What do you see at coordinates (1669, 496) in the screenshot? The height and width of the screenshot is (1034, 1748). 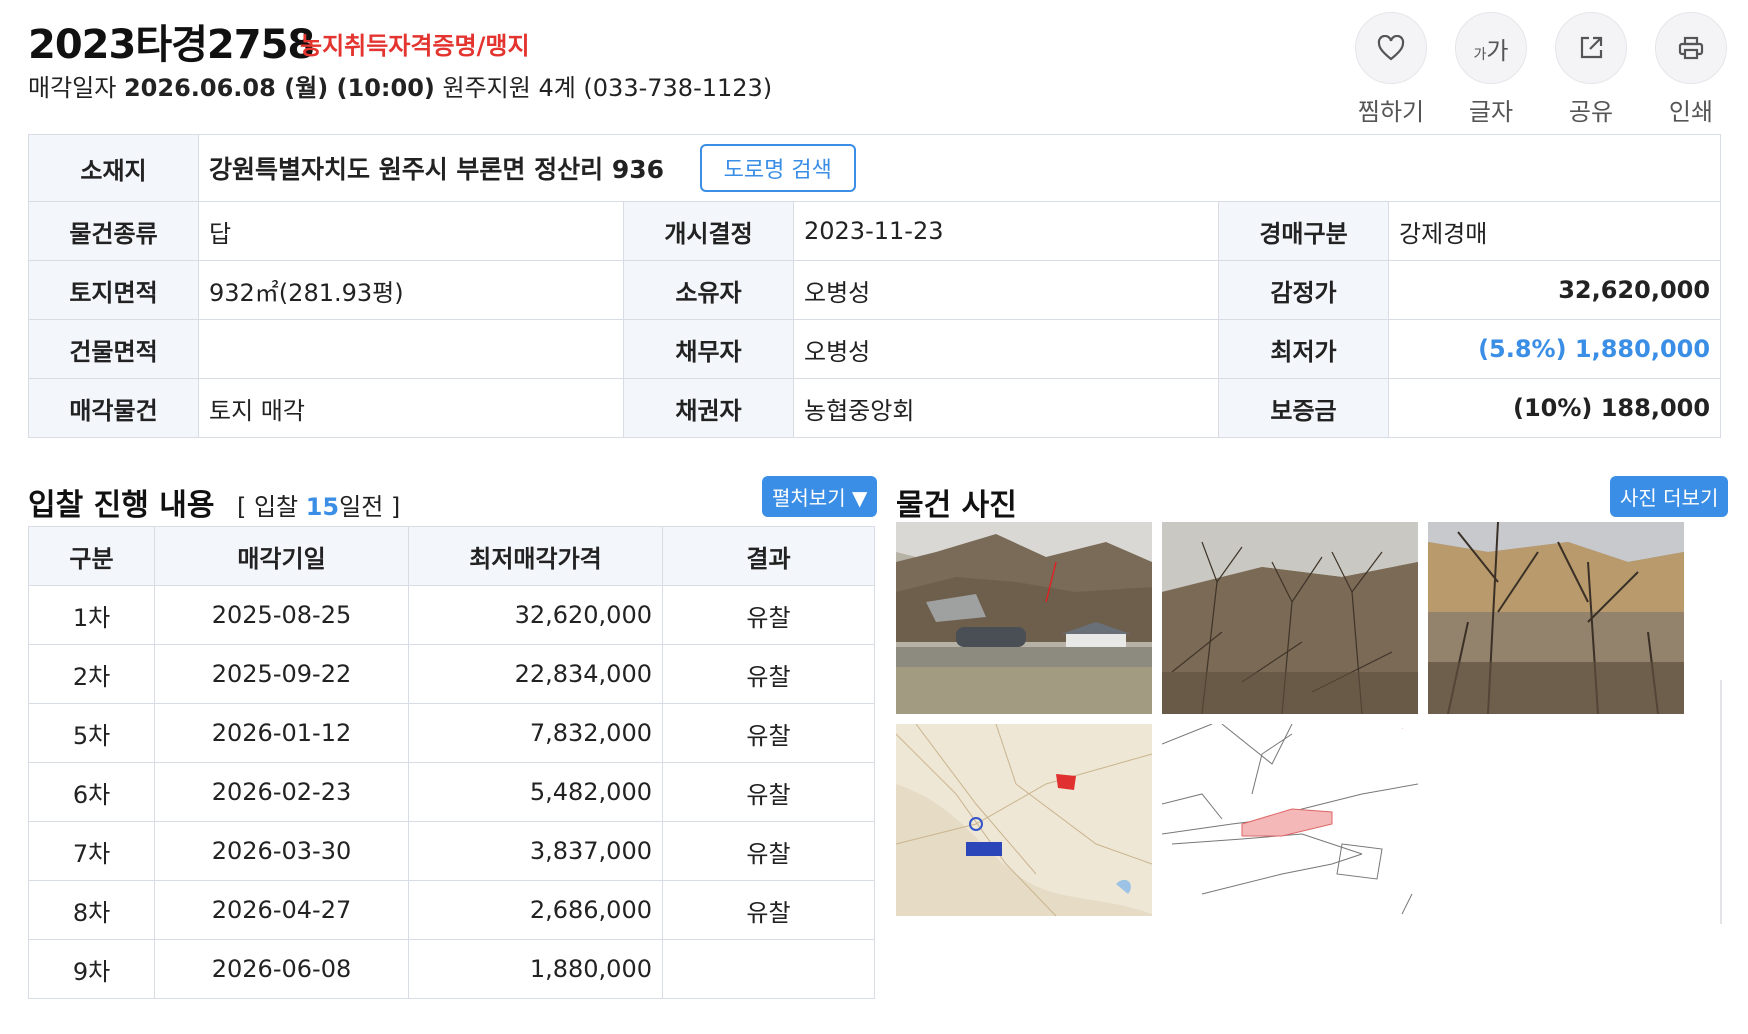 I see `more-photos-button: 사진 더보기` at bounding box center [1669, 496].